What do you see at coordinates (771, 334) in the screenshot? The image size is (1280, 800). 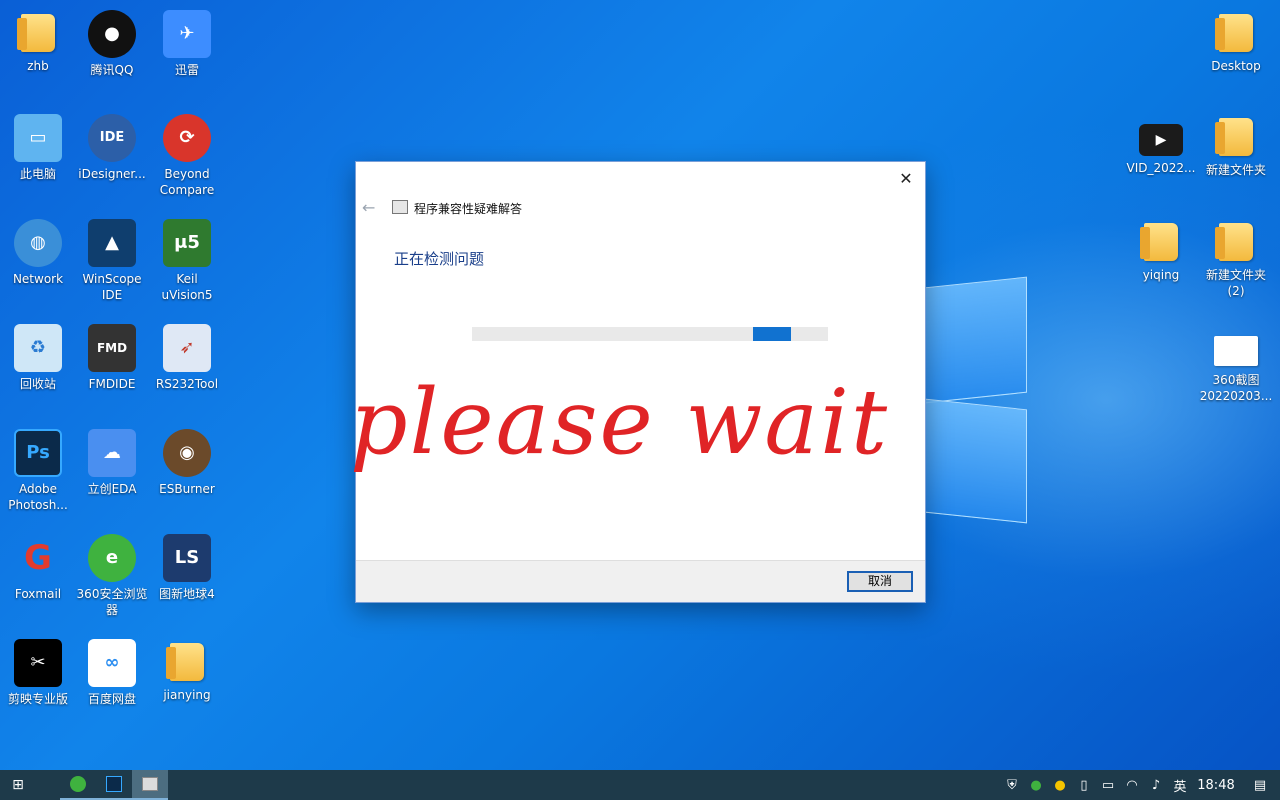 I see `progress-fill` at bounding box center [771, 334].